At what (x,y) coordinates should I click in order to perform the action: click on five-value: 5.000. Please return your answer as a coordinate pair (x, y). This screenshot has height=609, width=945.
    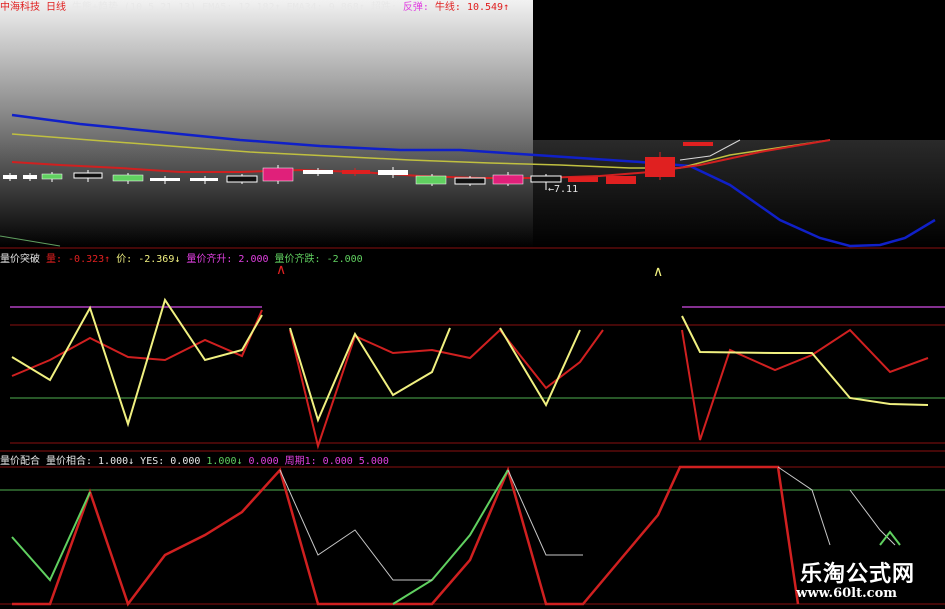
    Looking at the image, I should click on (373, 461).